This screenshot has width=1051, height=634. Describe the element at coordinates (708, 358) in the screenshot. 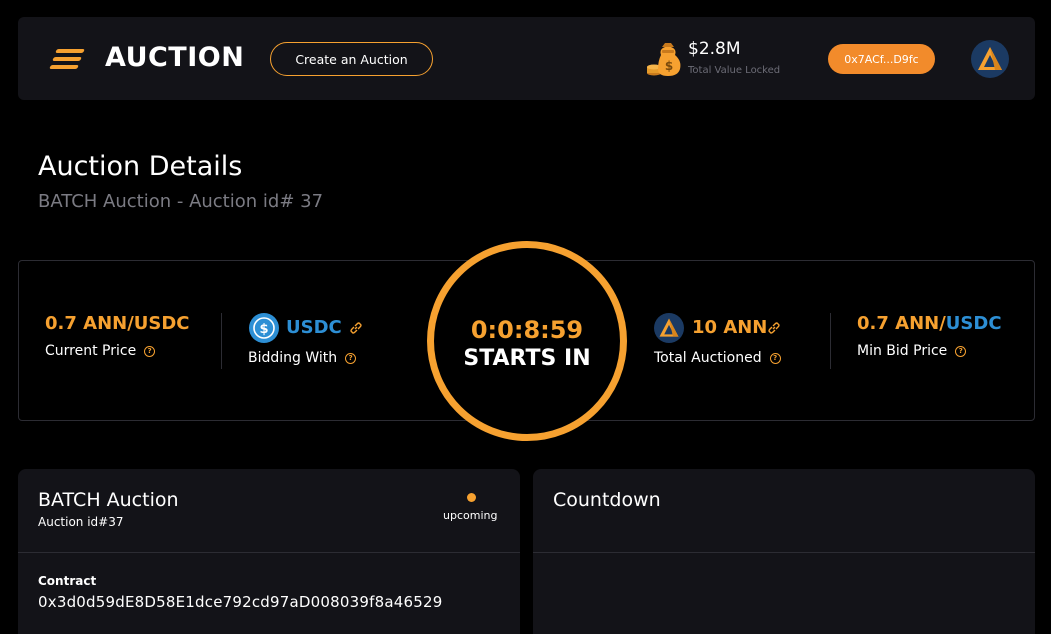

I see `total-auctioned-label-text: Total Auctioned` at that location.